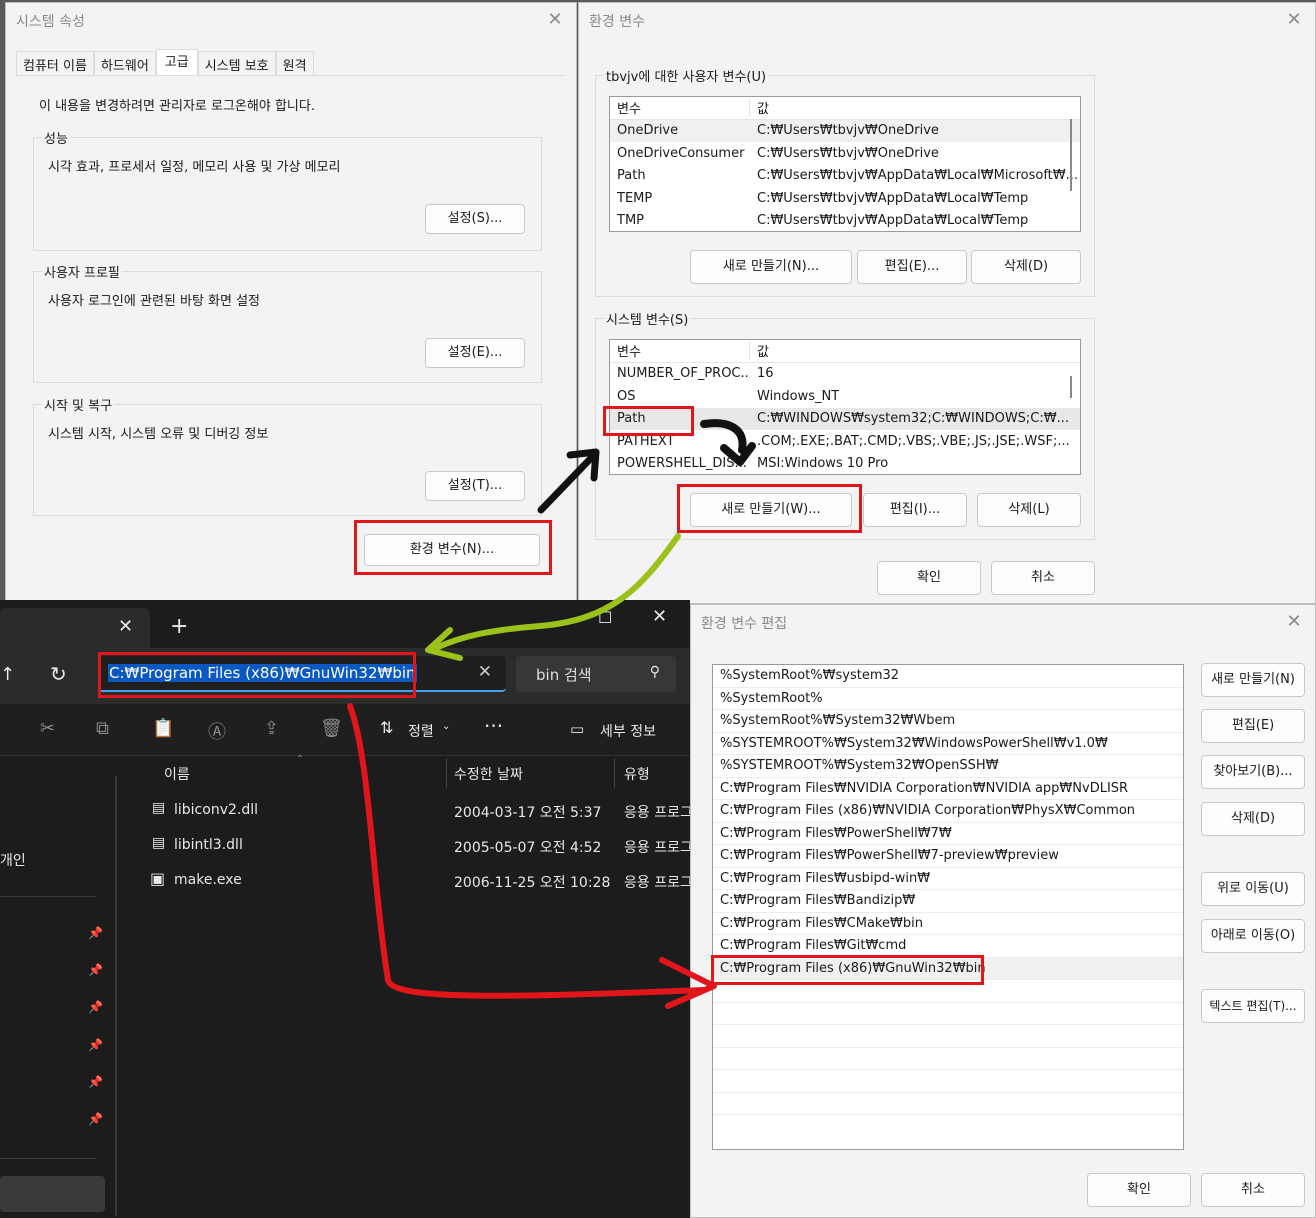 The width and height of the screenshot is (1316, 1218). Describe the element at coordinates (217, 731) in the screenshot. I see `rename-icon: Ⓐ` at that location.